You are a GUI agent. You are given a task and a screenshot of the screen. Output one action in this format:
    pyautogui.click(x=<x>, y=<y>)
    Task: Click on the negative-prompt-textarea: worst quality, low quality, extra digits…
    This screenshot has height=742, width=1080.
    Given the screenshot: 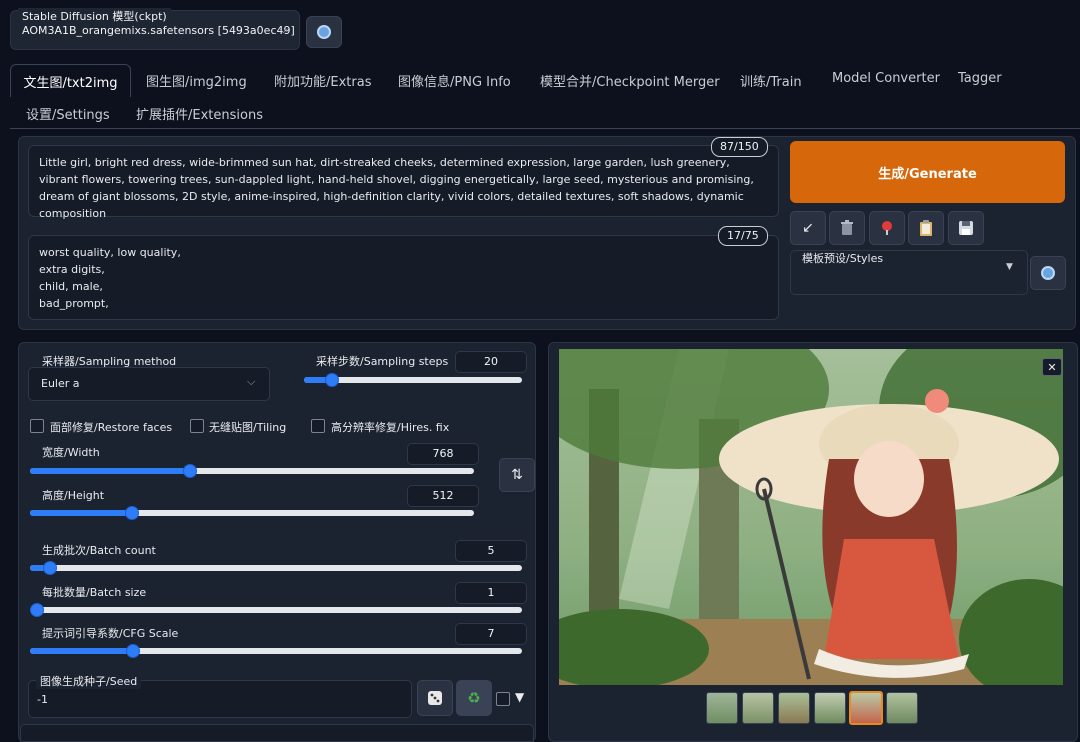 What is the action you would take?
    pyautogui.click(x=403, y=277)
    